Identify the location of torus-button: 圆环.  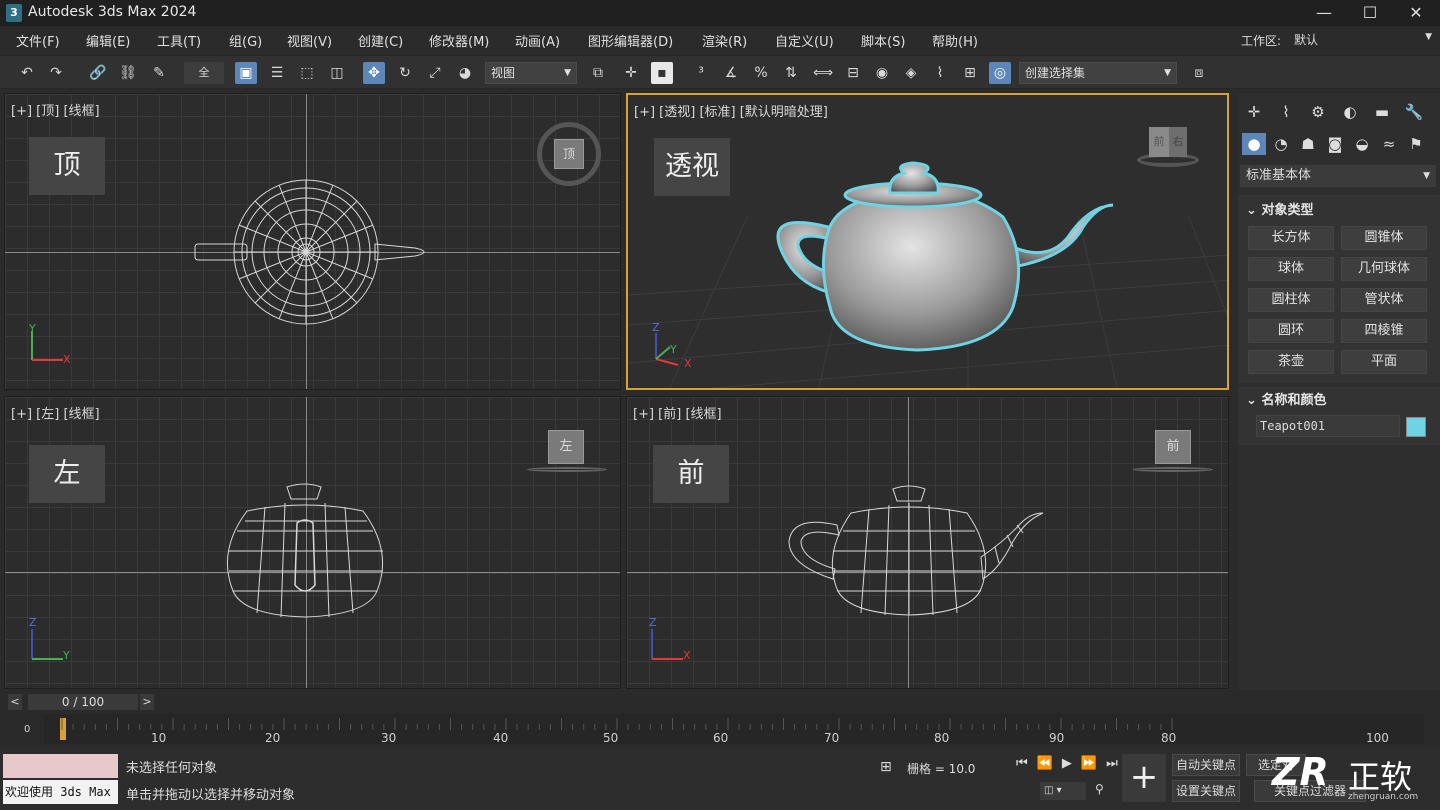
(1291, 331).